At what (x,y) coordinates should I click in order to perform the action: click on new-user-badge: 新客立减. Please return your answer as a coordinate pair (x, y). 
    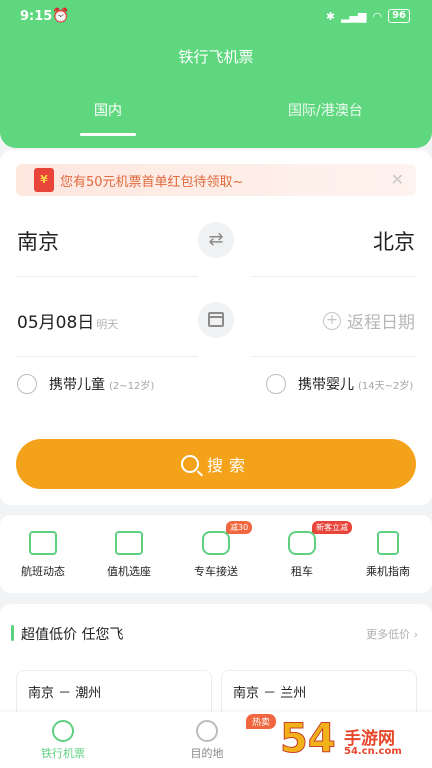
    Looking at the image, I should click on (332, 527).